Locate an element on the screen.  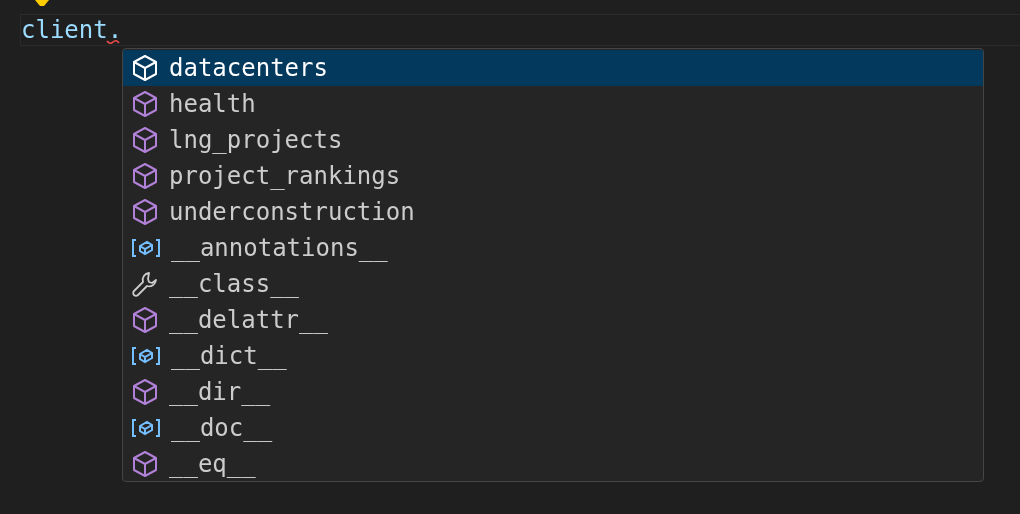
suggestion-item: __dict__ is located at coordinates (553, 356).